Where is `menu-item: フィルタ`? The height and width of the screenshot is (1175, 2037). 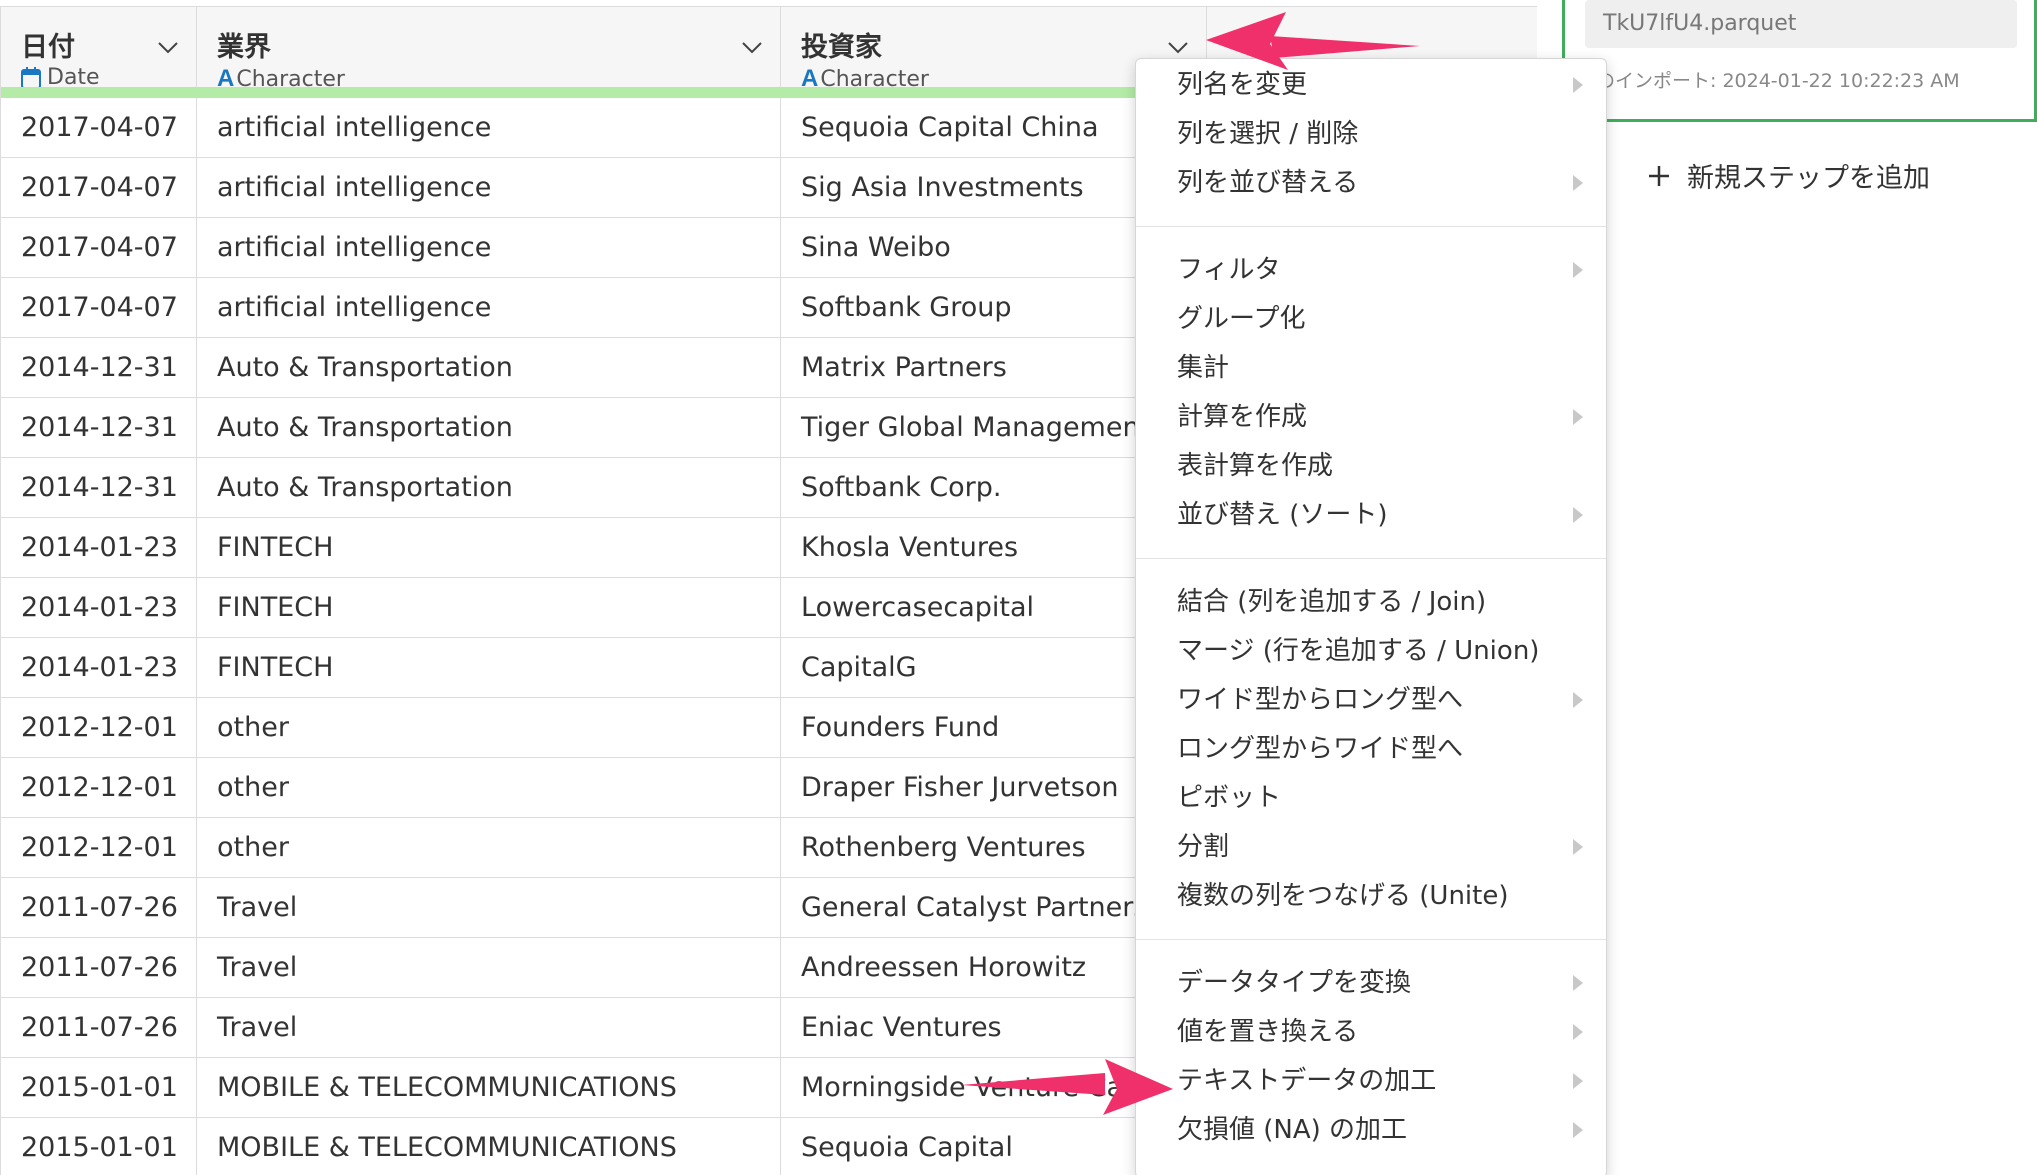 menu-item: フィルタ is located at coordinates (1371, 270).